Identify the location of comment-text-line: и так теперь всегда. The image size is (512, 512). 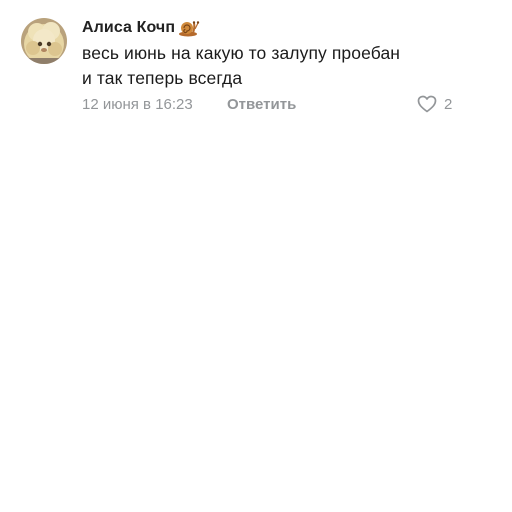
(162, 78).